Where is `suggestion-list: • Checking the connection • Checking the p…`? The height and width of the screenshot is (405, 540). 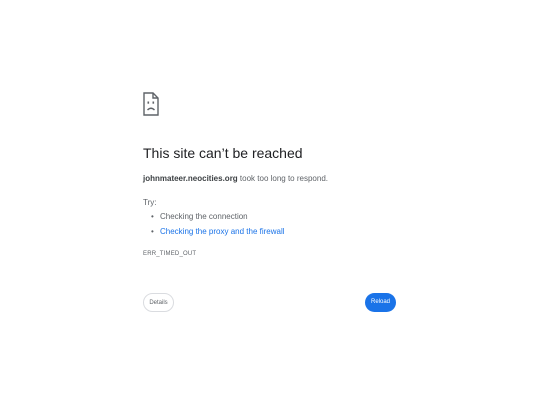
suggestion-list: • Checking the connection • Checking the p… is located at coordinates (218, 226).